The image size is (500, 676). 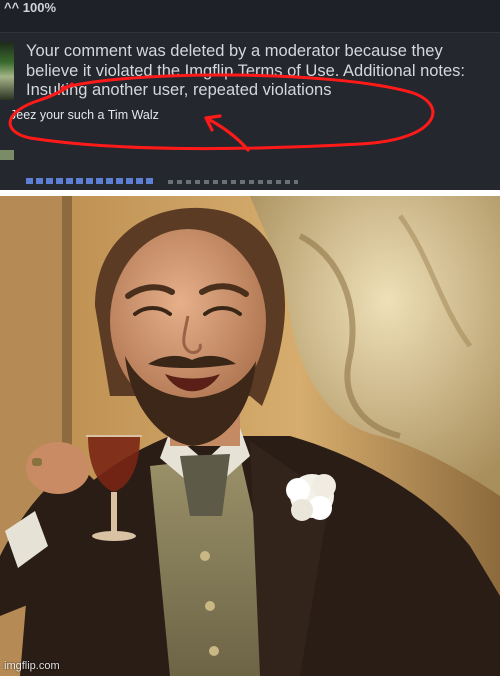 I want to click on wine-glass-base, so click(x=114, y=536).